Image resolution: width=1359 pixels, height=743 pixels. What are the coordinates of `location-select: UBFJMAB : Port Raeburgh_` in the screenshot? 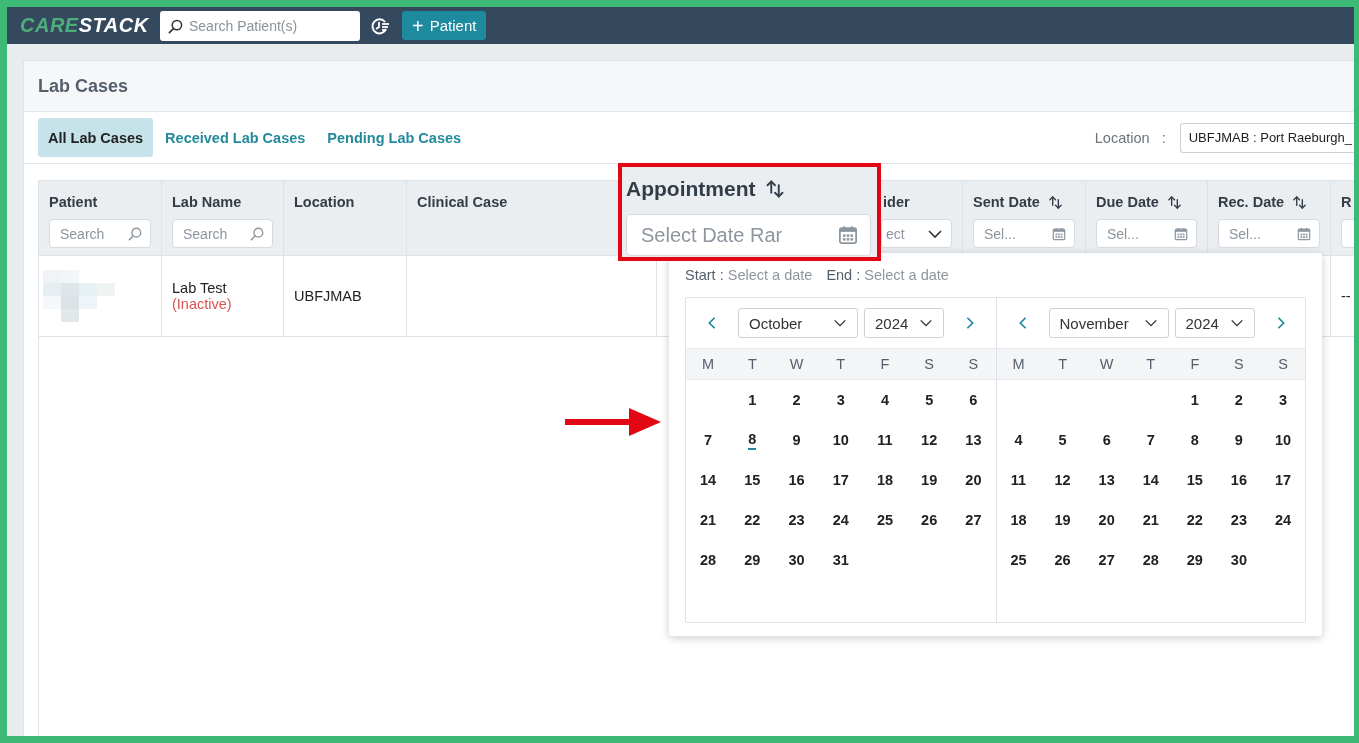 It's located at (1266, 137).